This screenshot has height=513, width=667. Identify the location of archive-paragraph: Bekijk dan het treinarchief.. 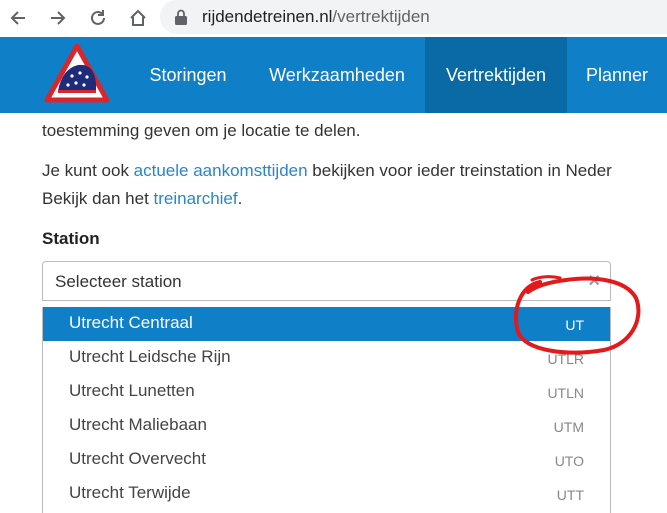
(142, 199).